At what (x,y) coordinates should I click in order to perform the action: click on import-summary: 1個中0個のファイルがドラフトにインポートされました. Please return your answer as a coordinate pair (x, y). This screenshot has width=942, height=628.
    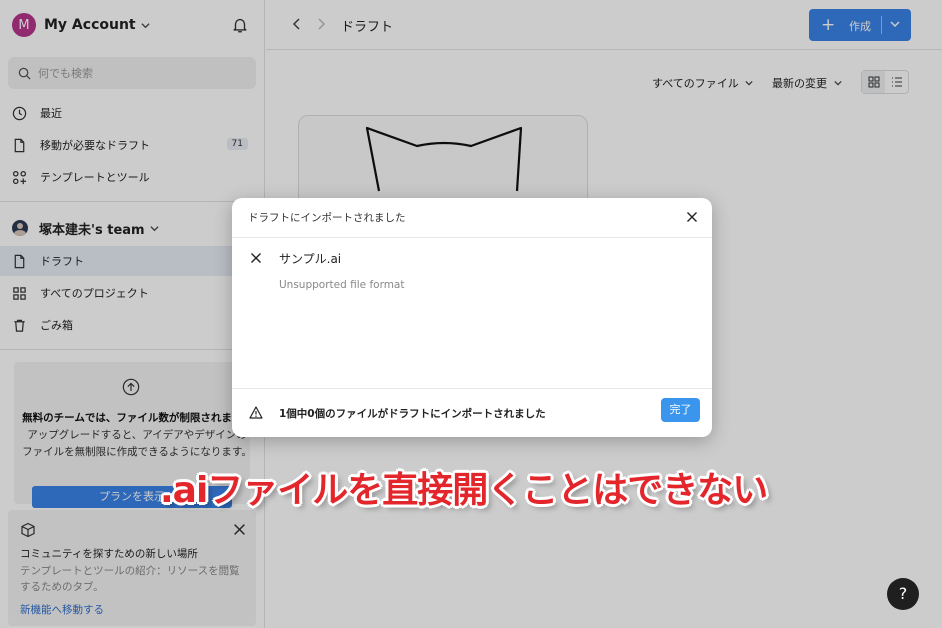
    Looking at the image, I should click on (412, 414).